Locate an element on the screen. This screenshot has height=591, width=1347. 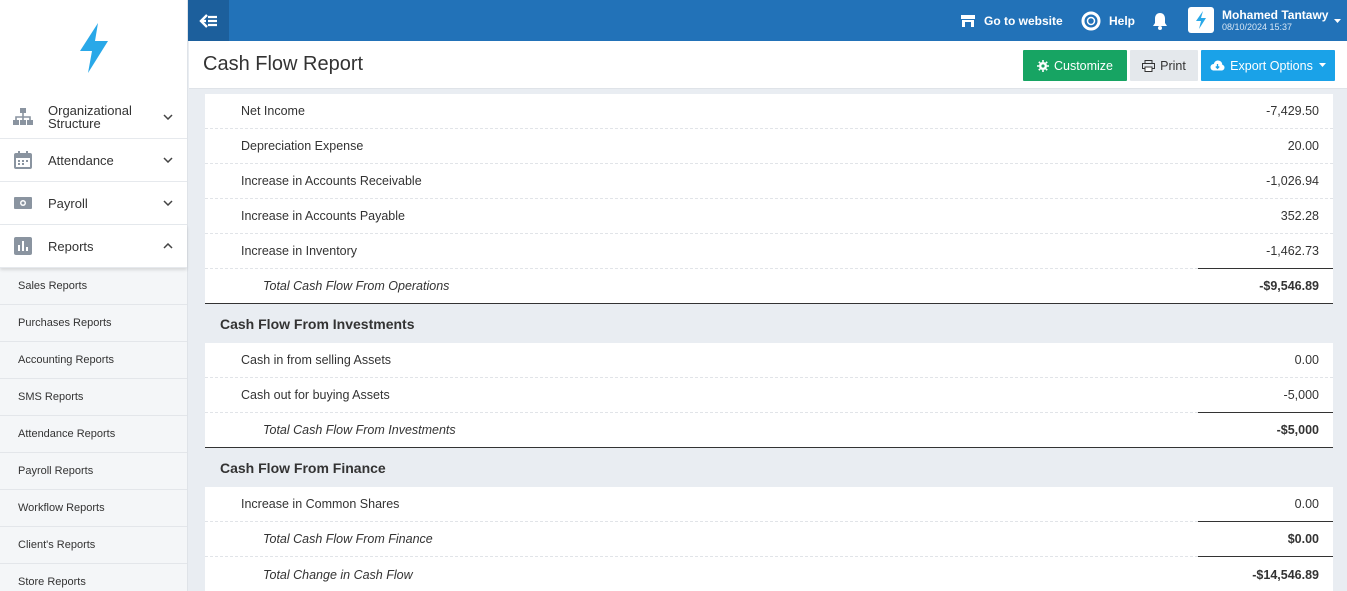
total-value: -$5,000 is located at coordinates (1297, 430).